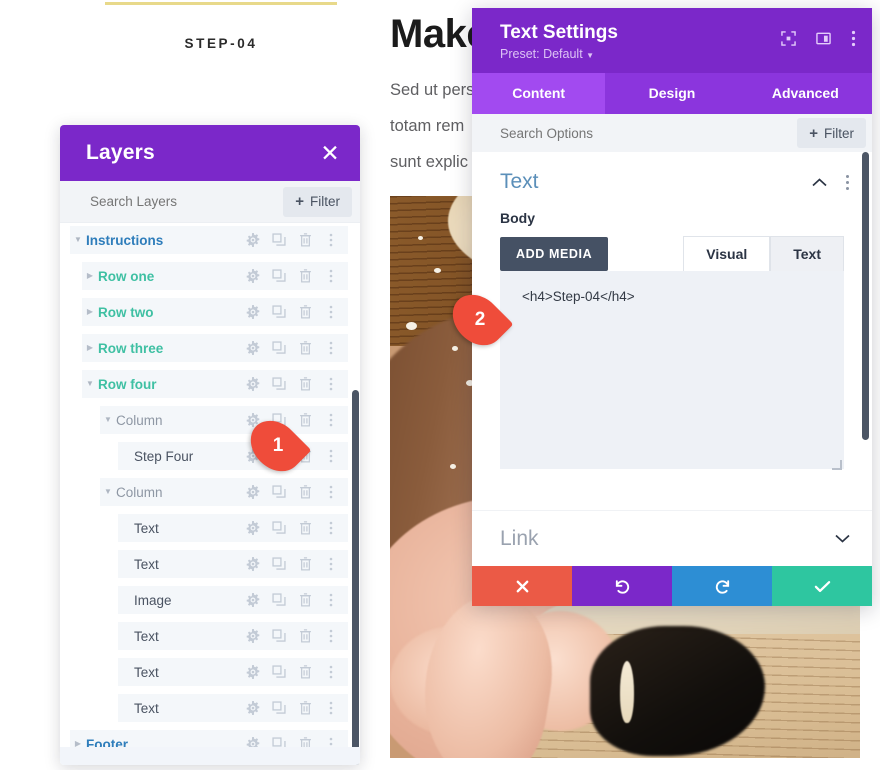 The height and width of the screenshot is (770, 880). Describe the element at coordinates (622, 586) in the screenshot. I see `undo-button` at that location.